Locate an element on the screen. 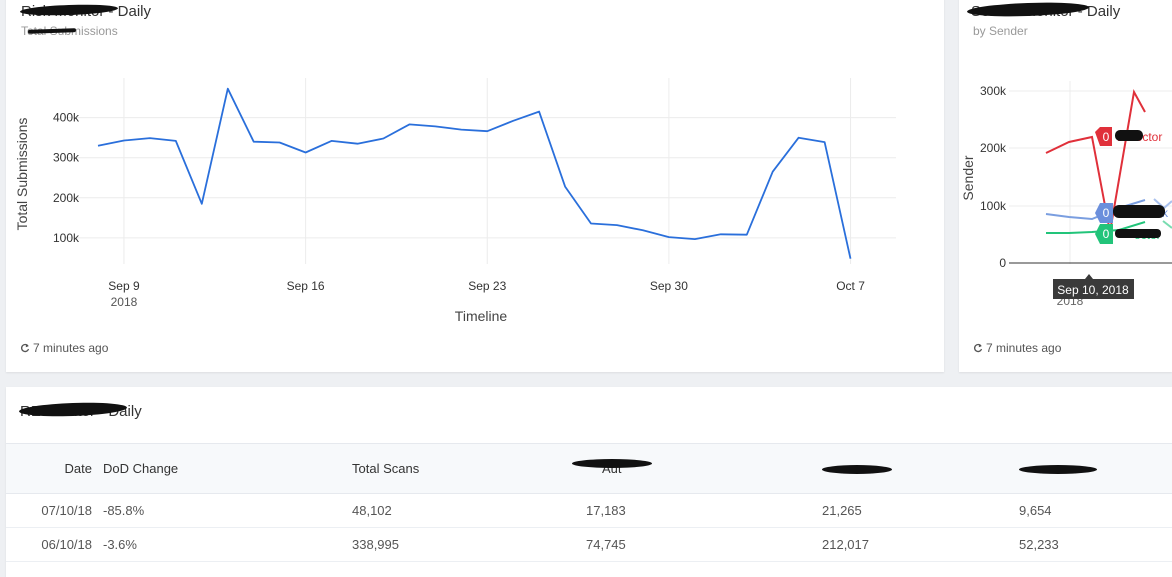 This screenshot has width=1172, height=577. column-header-dod-change: DoD Change is located at coordinates (224, 469).